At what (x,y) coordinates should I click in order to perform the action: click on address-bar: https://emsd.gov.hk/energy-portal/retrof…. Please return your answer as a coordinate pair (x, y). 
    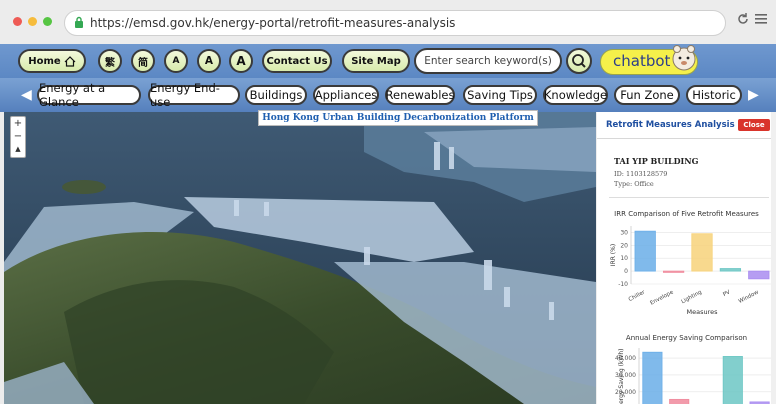
    Looking at the image, I should click on (395, 23).